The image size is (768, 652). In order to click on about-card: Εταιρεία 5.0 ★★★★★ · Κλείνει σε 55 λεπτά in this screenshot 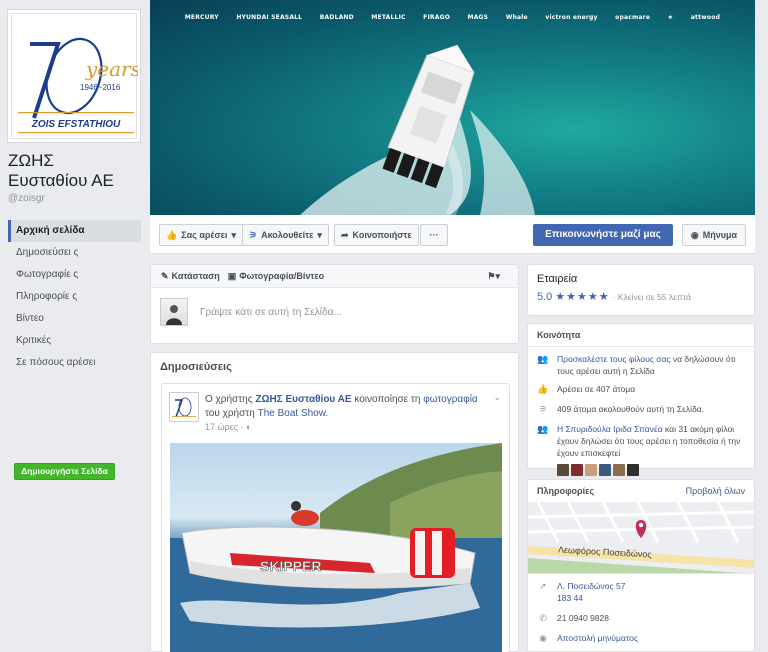, I will do `click(641, 290)`.